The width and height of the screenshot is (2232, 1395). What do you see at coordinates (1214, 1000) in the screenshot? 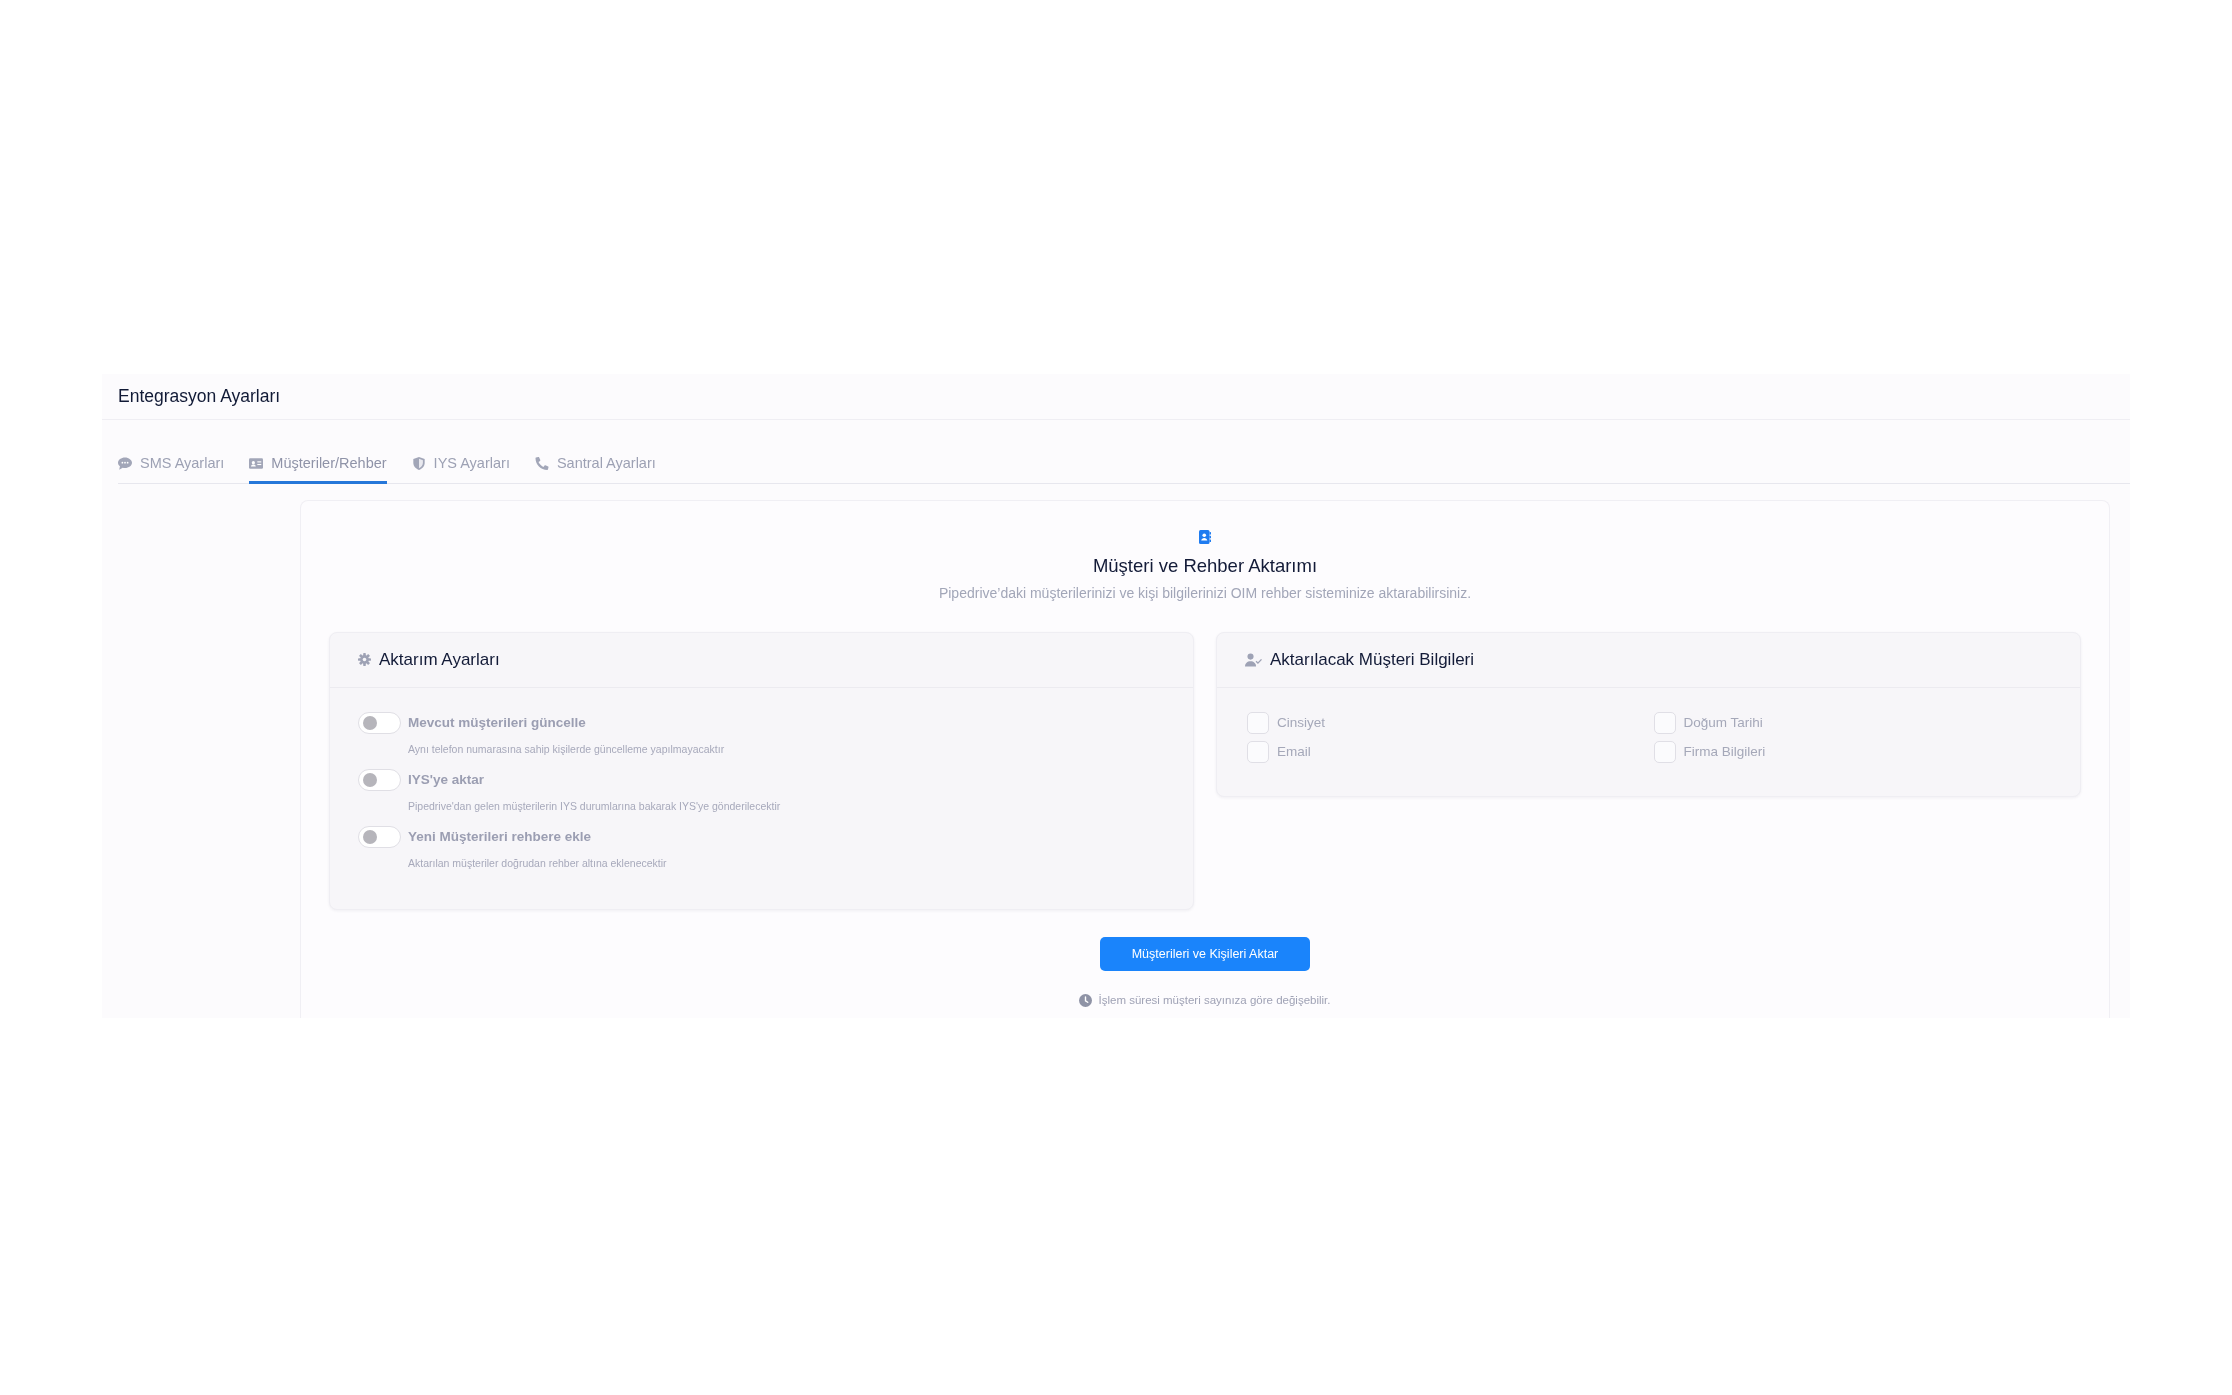
I see `info-note: İşlem süresi müşteri sayınıza göre değişebilir.` at bounding box center [1214, 1000].